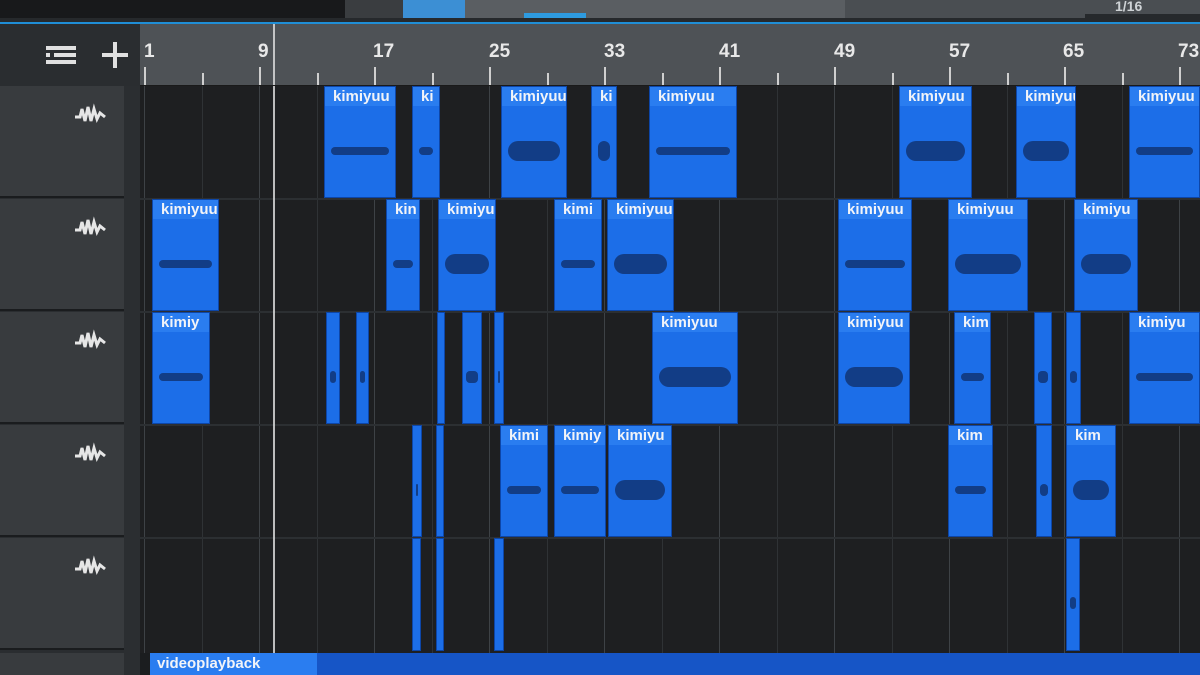  Describe the element at coordinates (434, 9) in the screenshot. I see `toolbar-toggle` at that location.